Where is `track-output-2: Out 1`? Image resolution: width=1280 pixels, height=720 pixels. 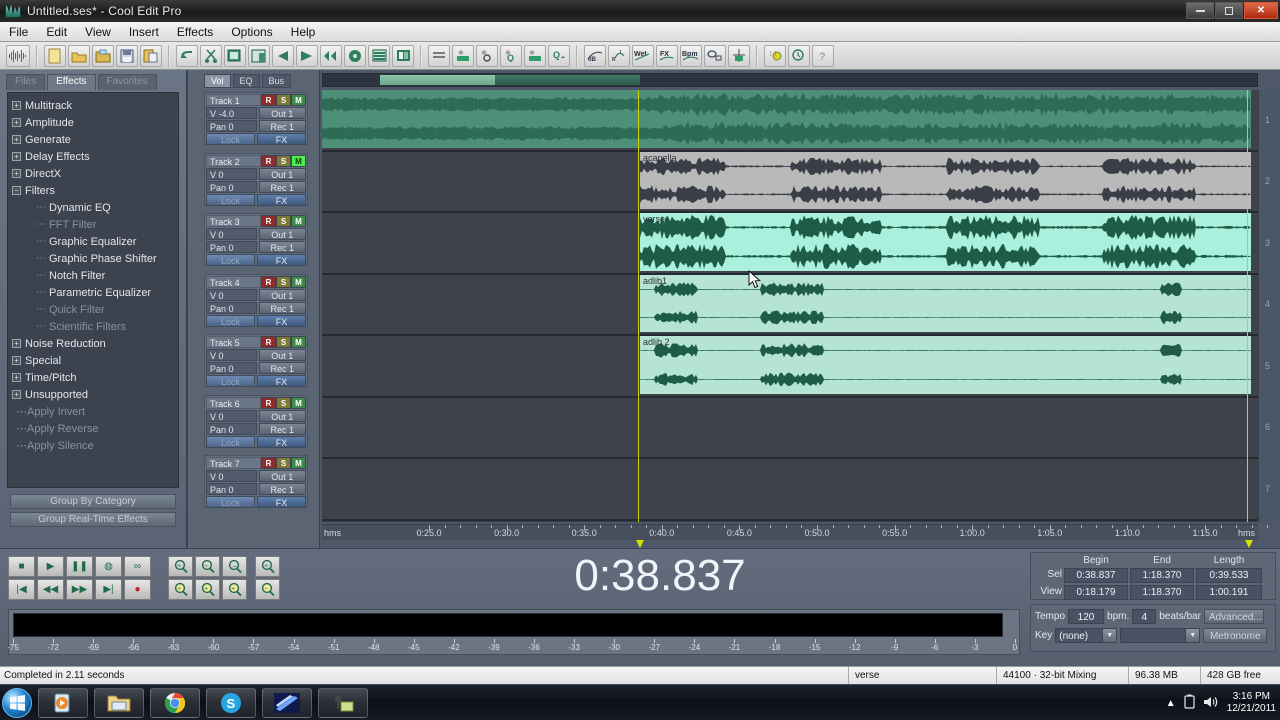 track-output-2: Out 1 is located at coordinates (282, 173).